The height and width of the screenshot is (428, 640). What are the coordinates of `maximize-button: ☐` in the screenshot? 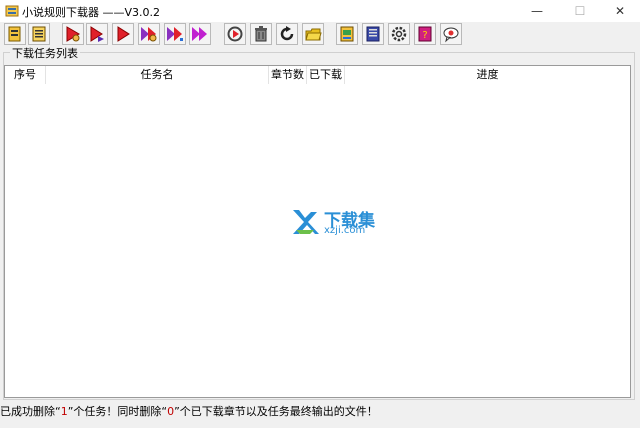 It's located at (580, 11).